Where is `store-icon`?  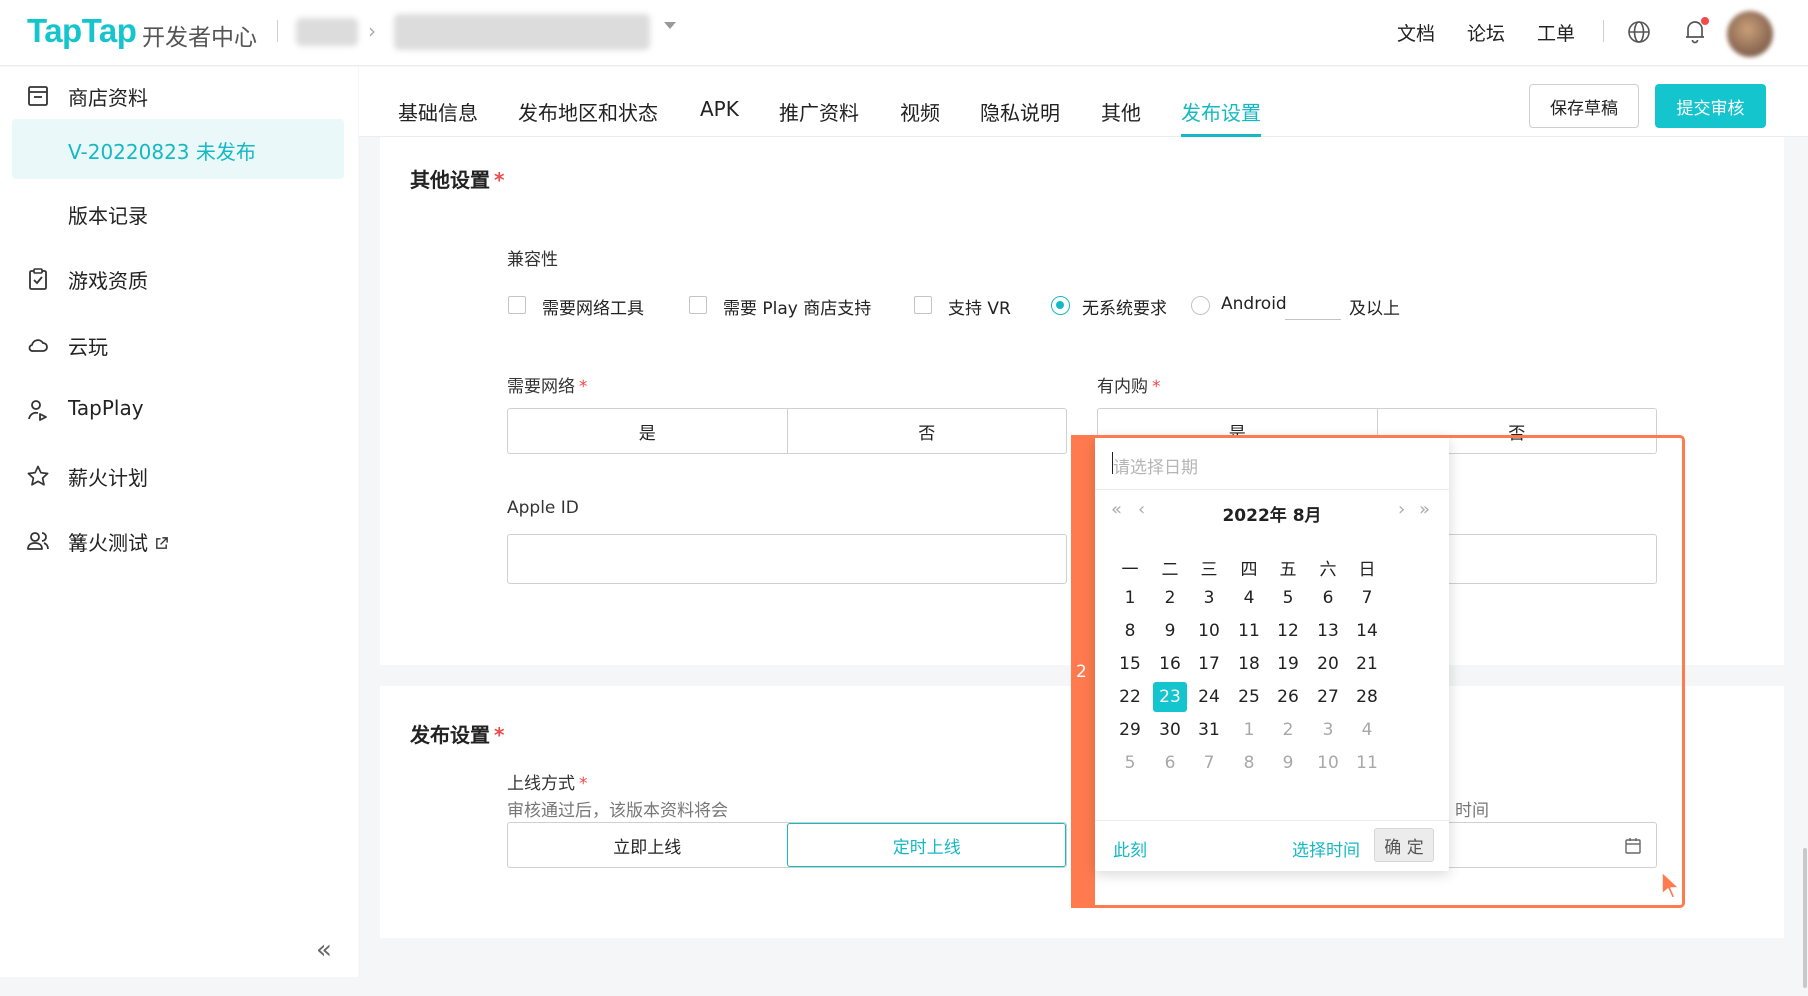
store-icon is located at coordinates (38, 96).